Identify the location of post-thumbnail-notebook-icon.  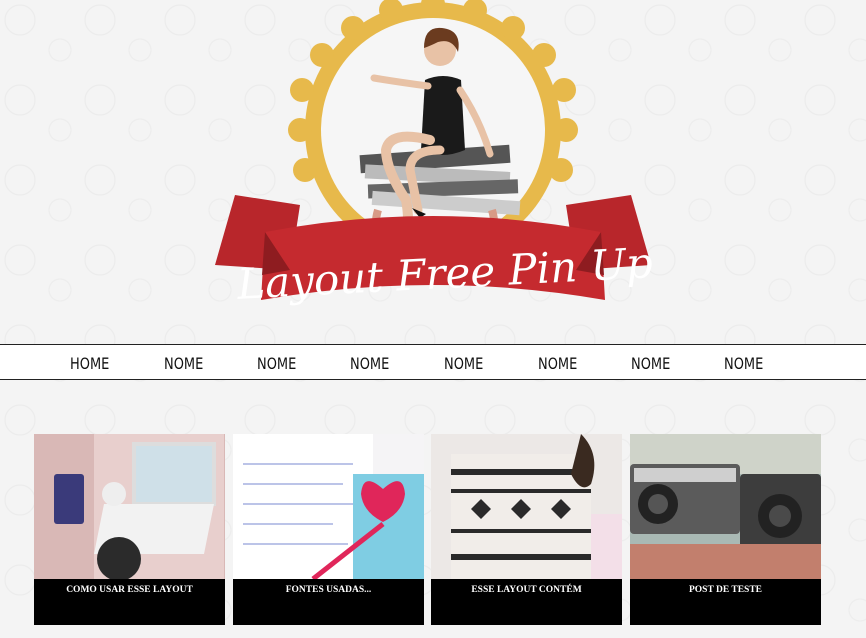
(328, 506).